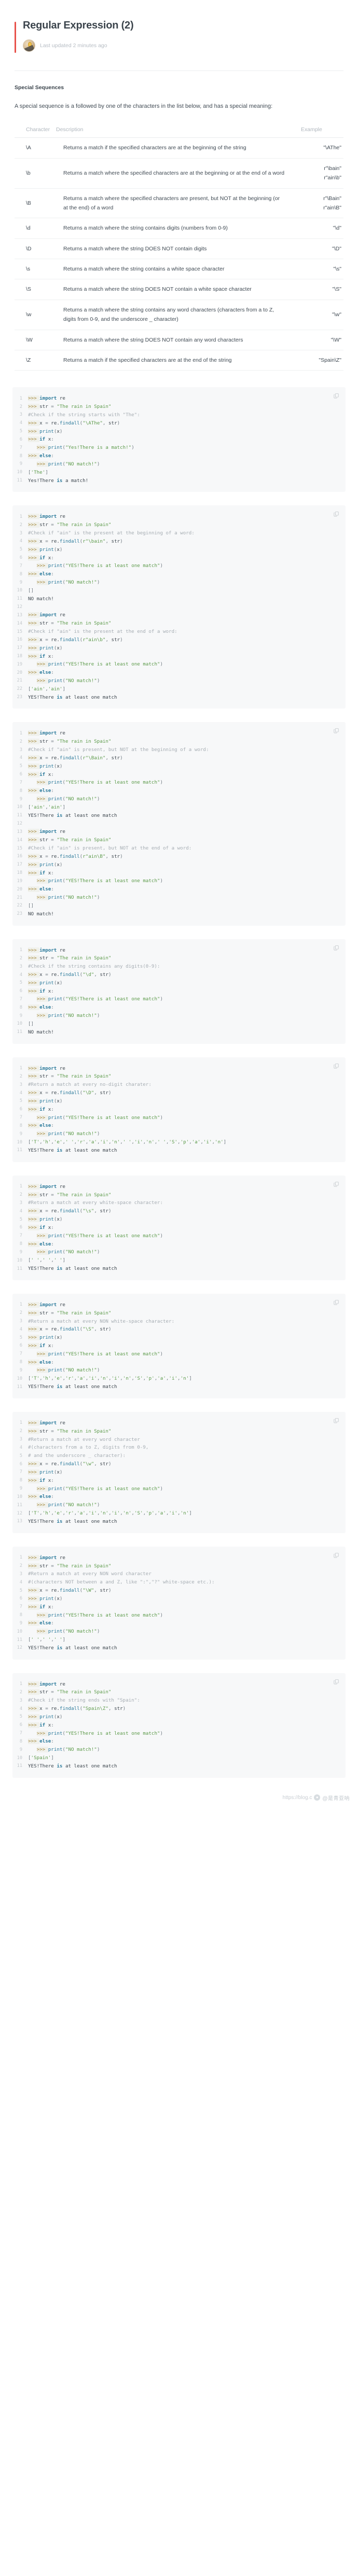  What do you see at coordinates (45, 1007) in the screenshot?
I see `token-kw: else` at bounding box center [45, 1007].